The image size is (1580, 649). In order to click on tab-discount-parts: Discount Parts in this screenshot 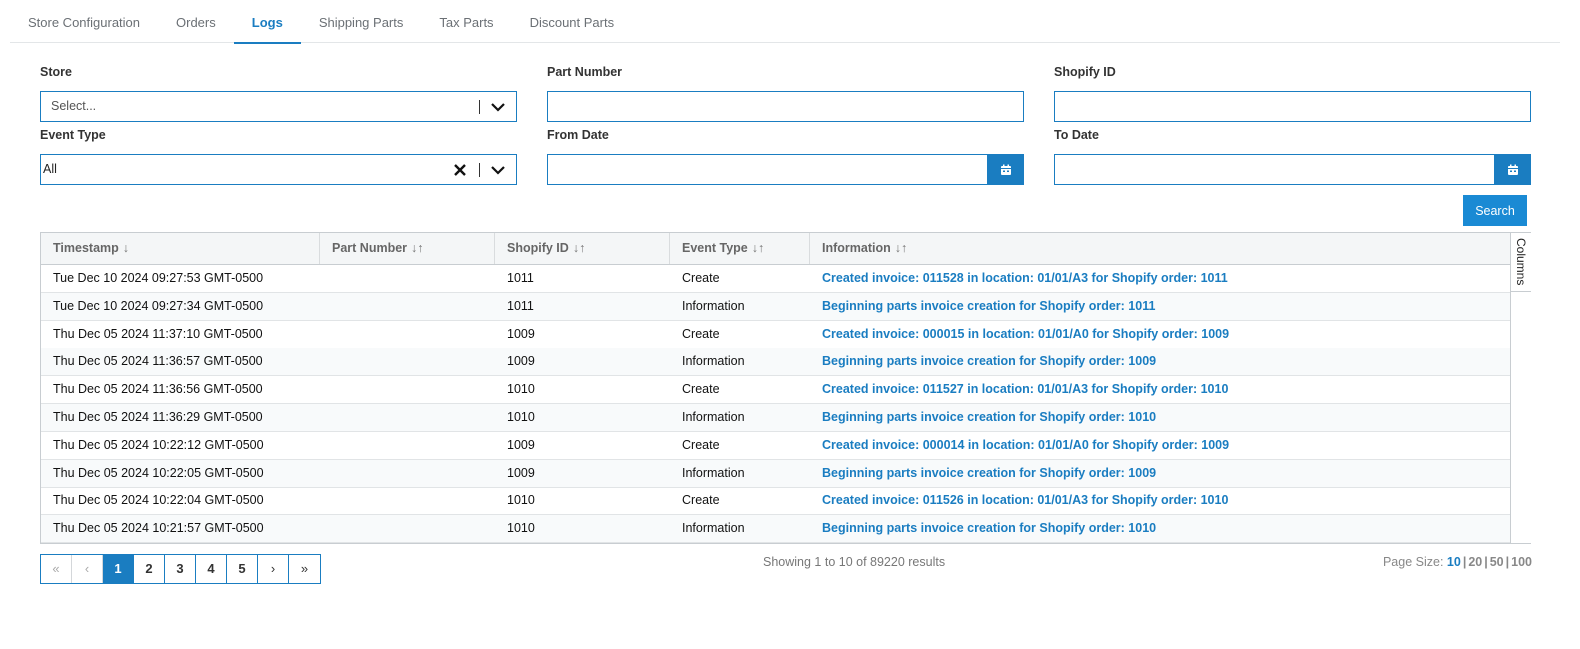, I will do `click(572, 21)`.